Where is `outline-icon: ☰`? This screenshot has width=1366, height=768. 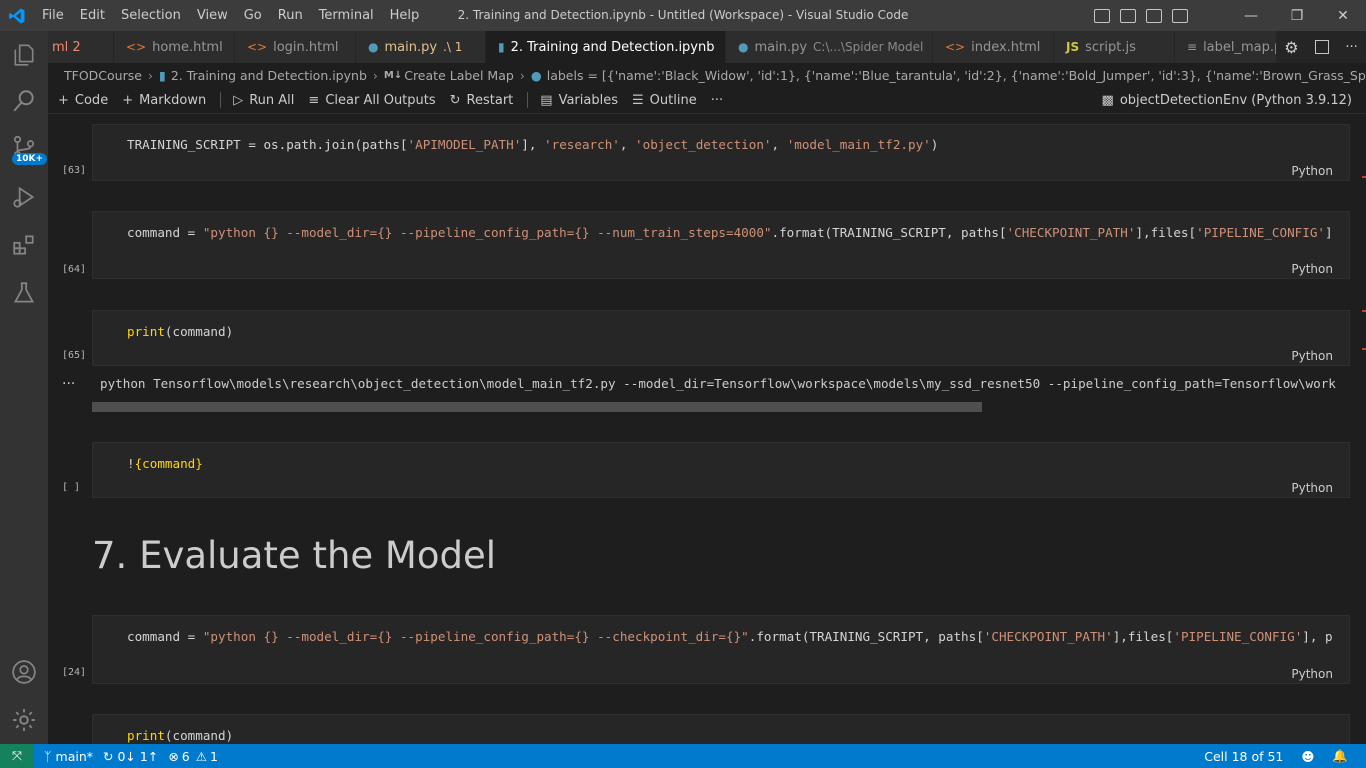 outline-icon: ☰ is located at coordinates (638, 100).